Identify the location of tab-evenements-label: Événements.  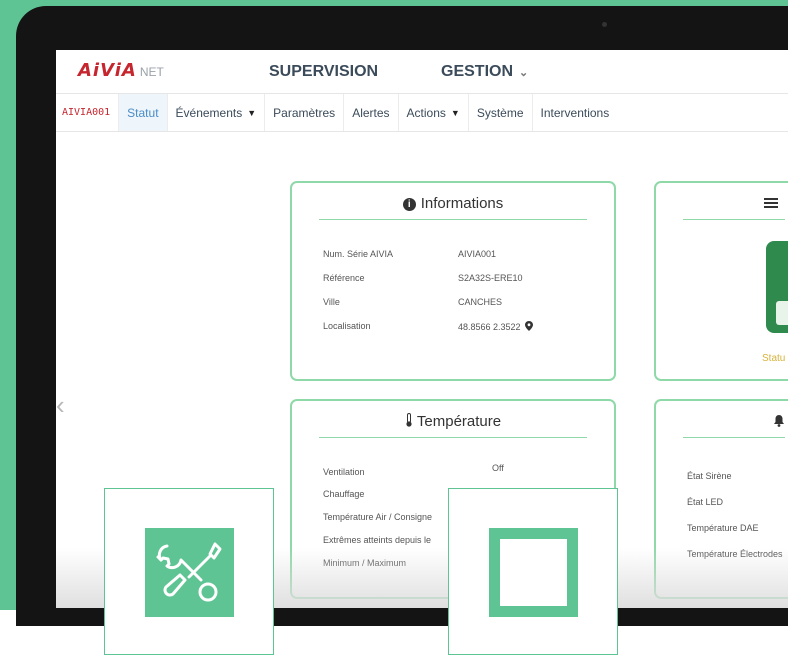
(209, 112).